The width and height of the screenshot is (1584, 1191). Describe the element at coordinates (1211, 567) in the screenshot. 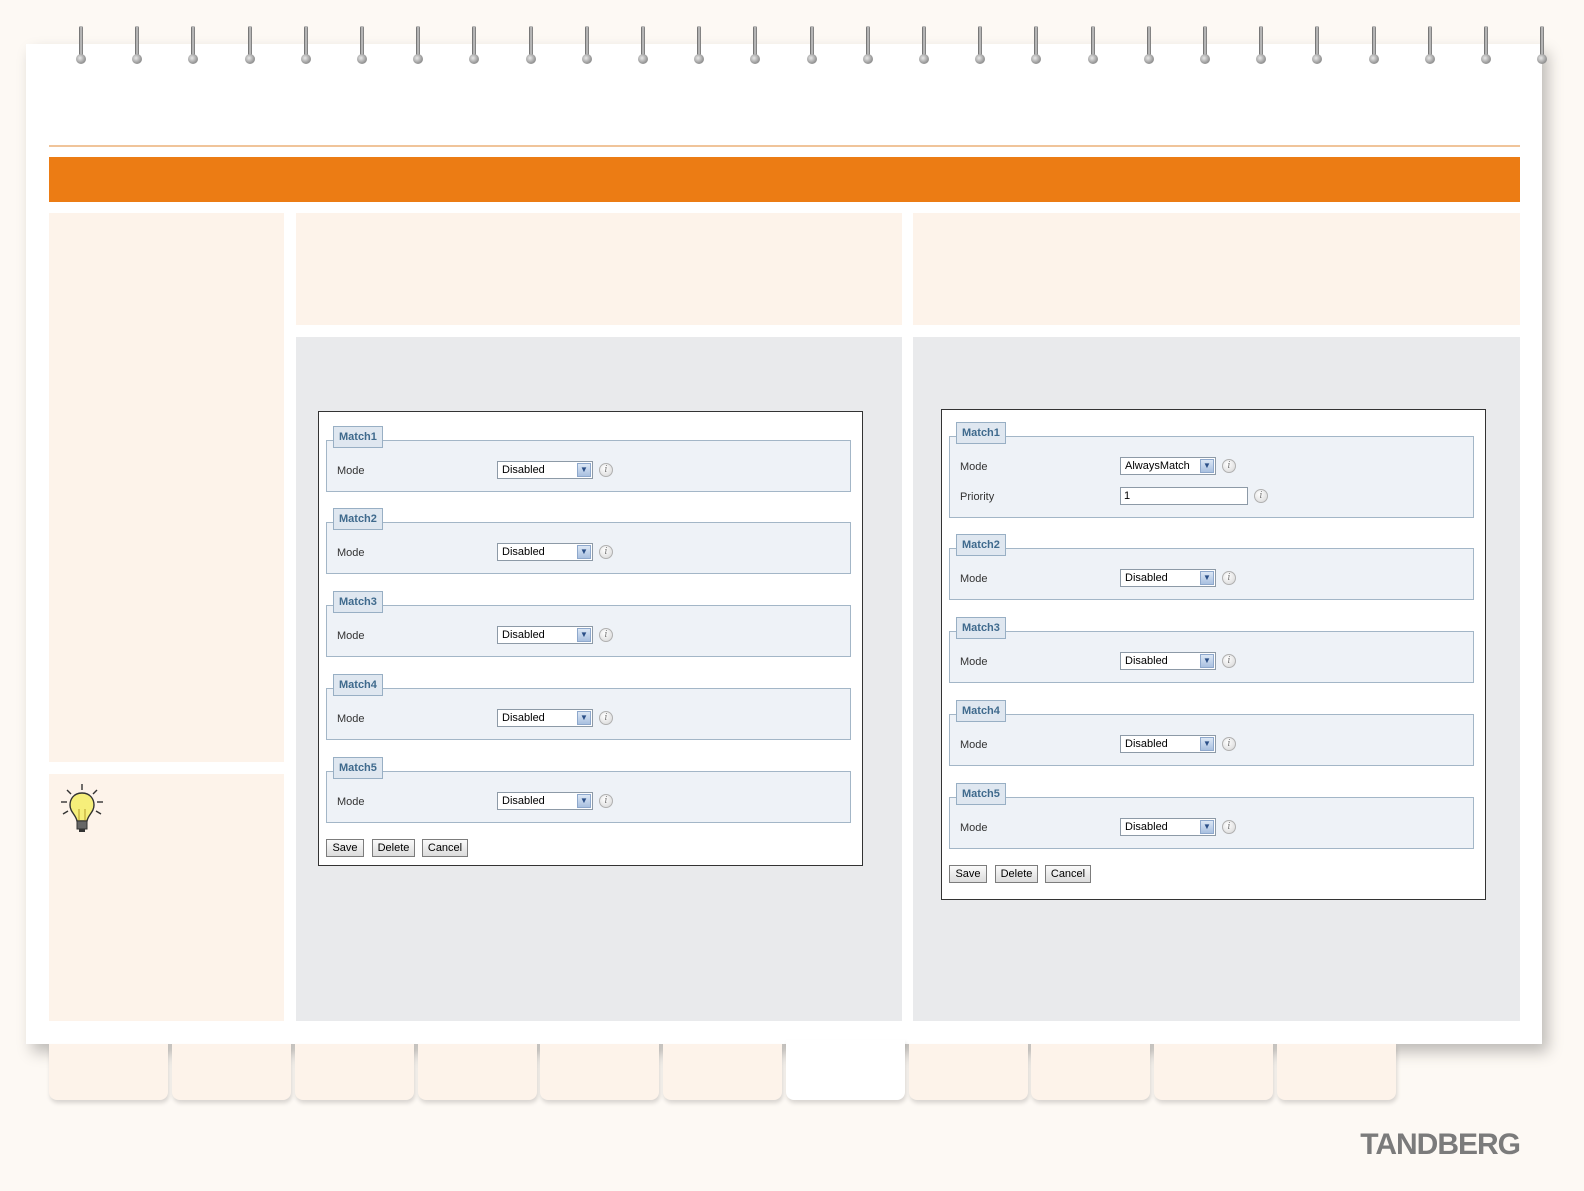

I see `match2-fieldset: Match2 Mode Disabled ▼ i` at that location.